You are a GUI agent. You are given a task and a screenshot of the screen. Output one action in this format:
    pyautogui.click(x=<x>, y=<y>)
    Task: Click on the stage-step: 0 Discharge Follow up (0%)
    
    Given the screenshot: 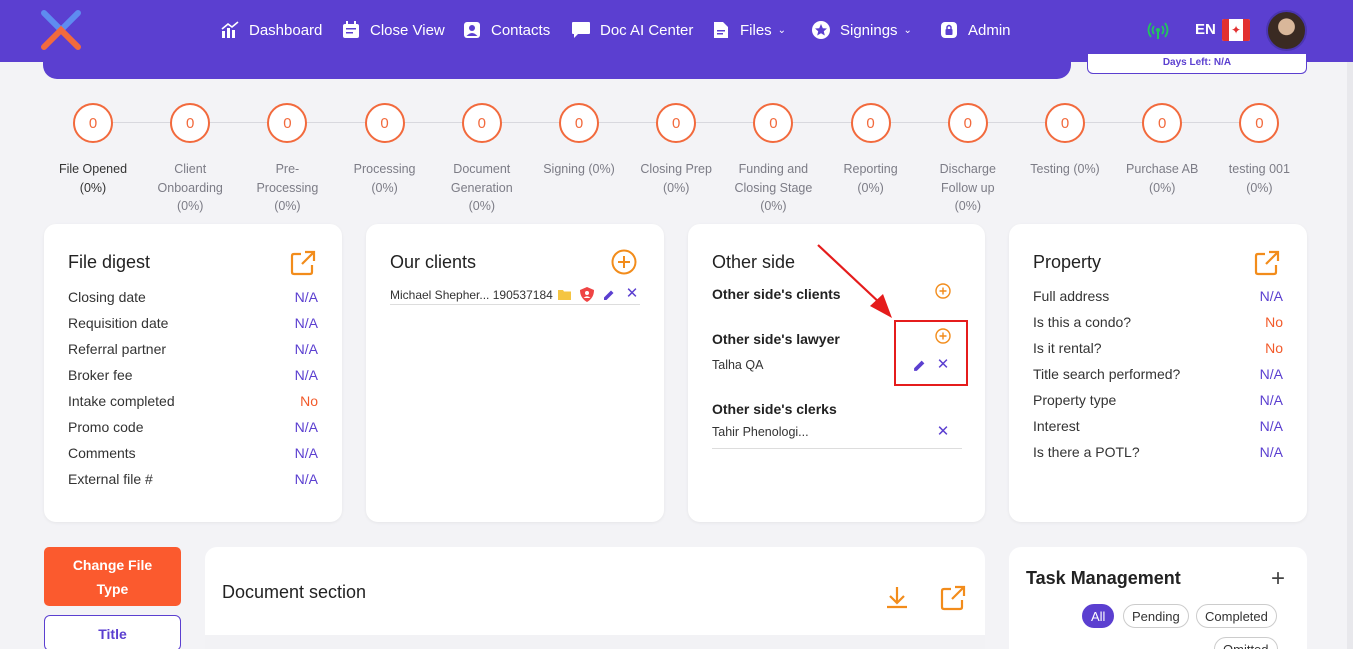 What is the action you would take?
    pyautogui.click(x=968, y=159)
    